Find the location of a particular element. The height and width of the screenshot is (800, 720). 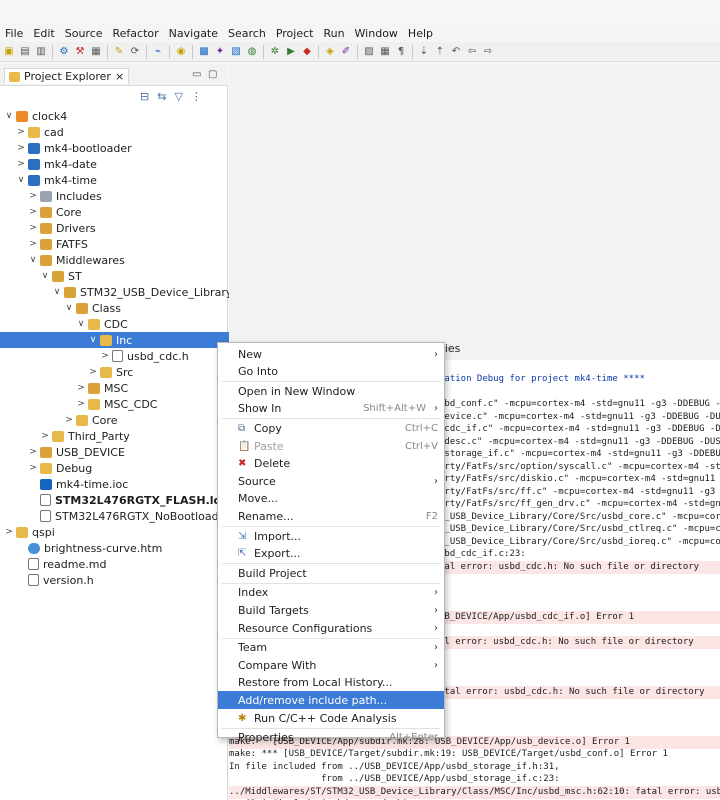

menu-item-build-targets: Build Targets › is located at coordinates (331, 610).